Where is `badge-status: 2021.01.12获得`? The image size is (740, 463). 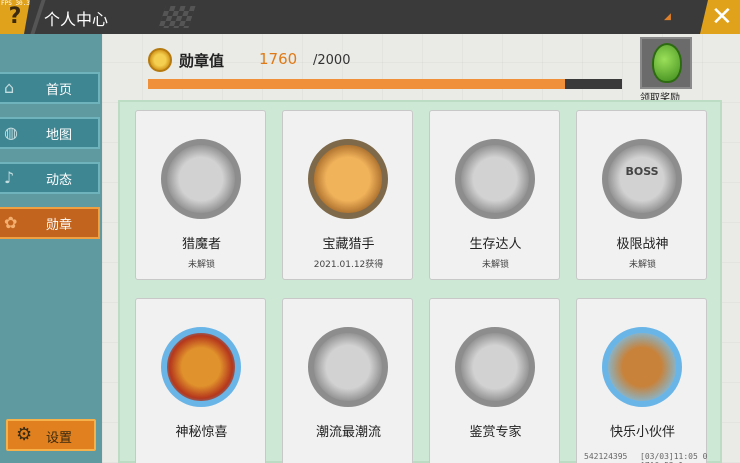
badge-status: 2021.01.12获得 is located at coordinates (348, 265).